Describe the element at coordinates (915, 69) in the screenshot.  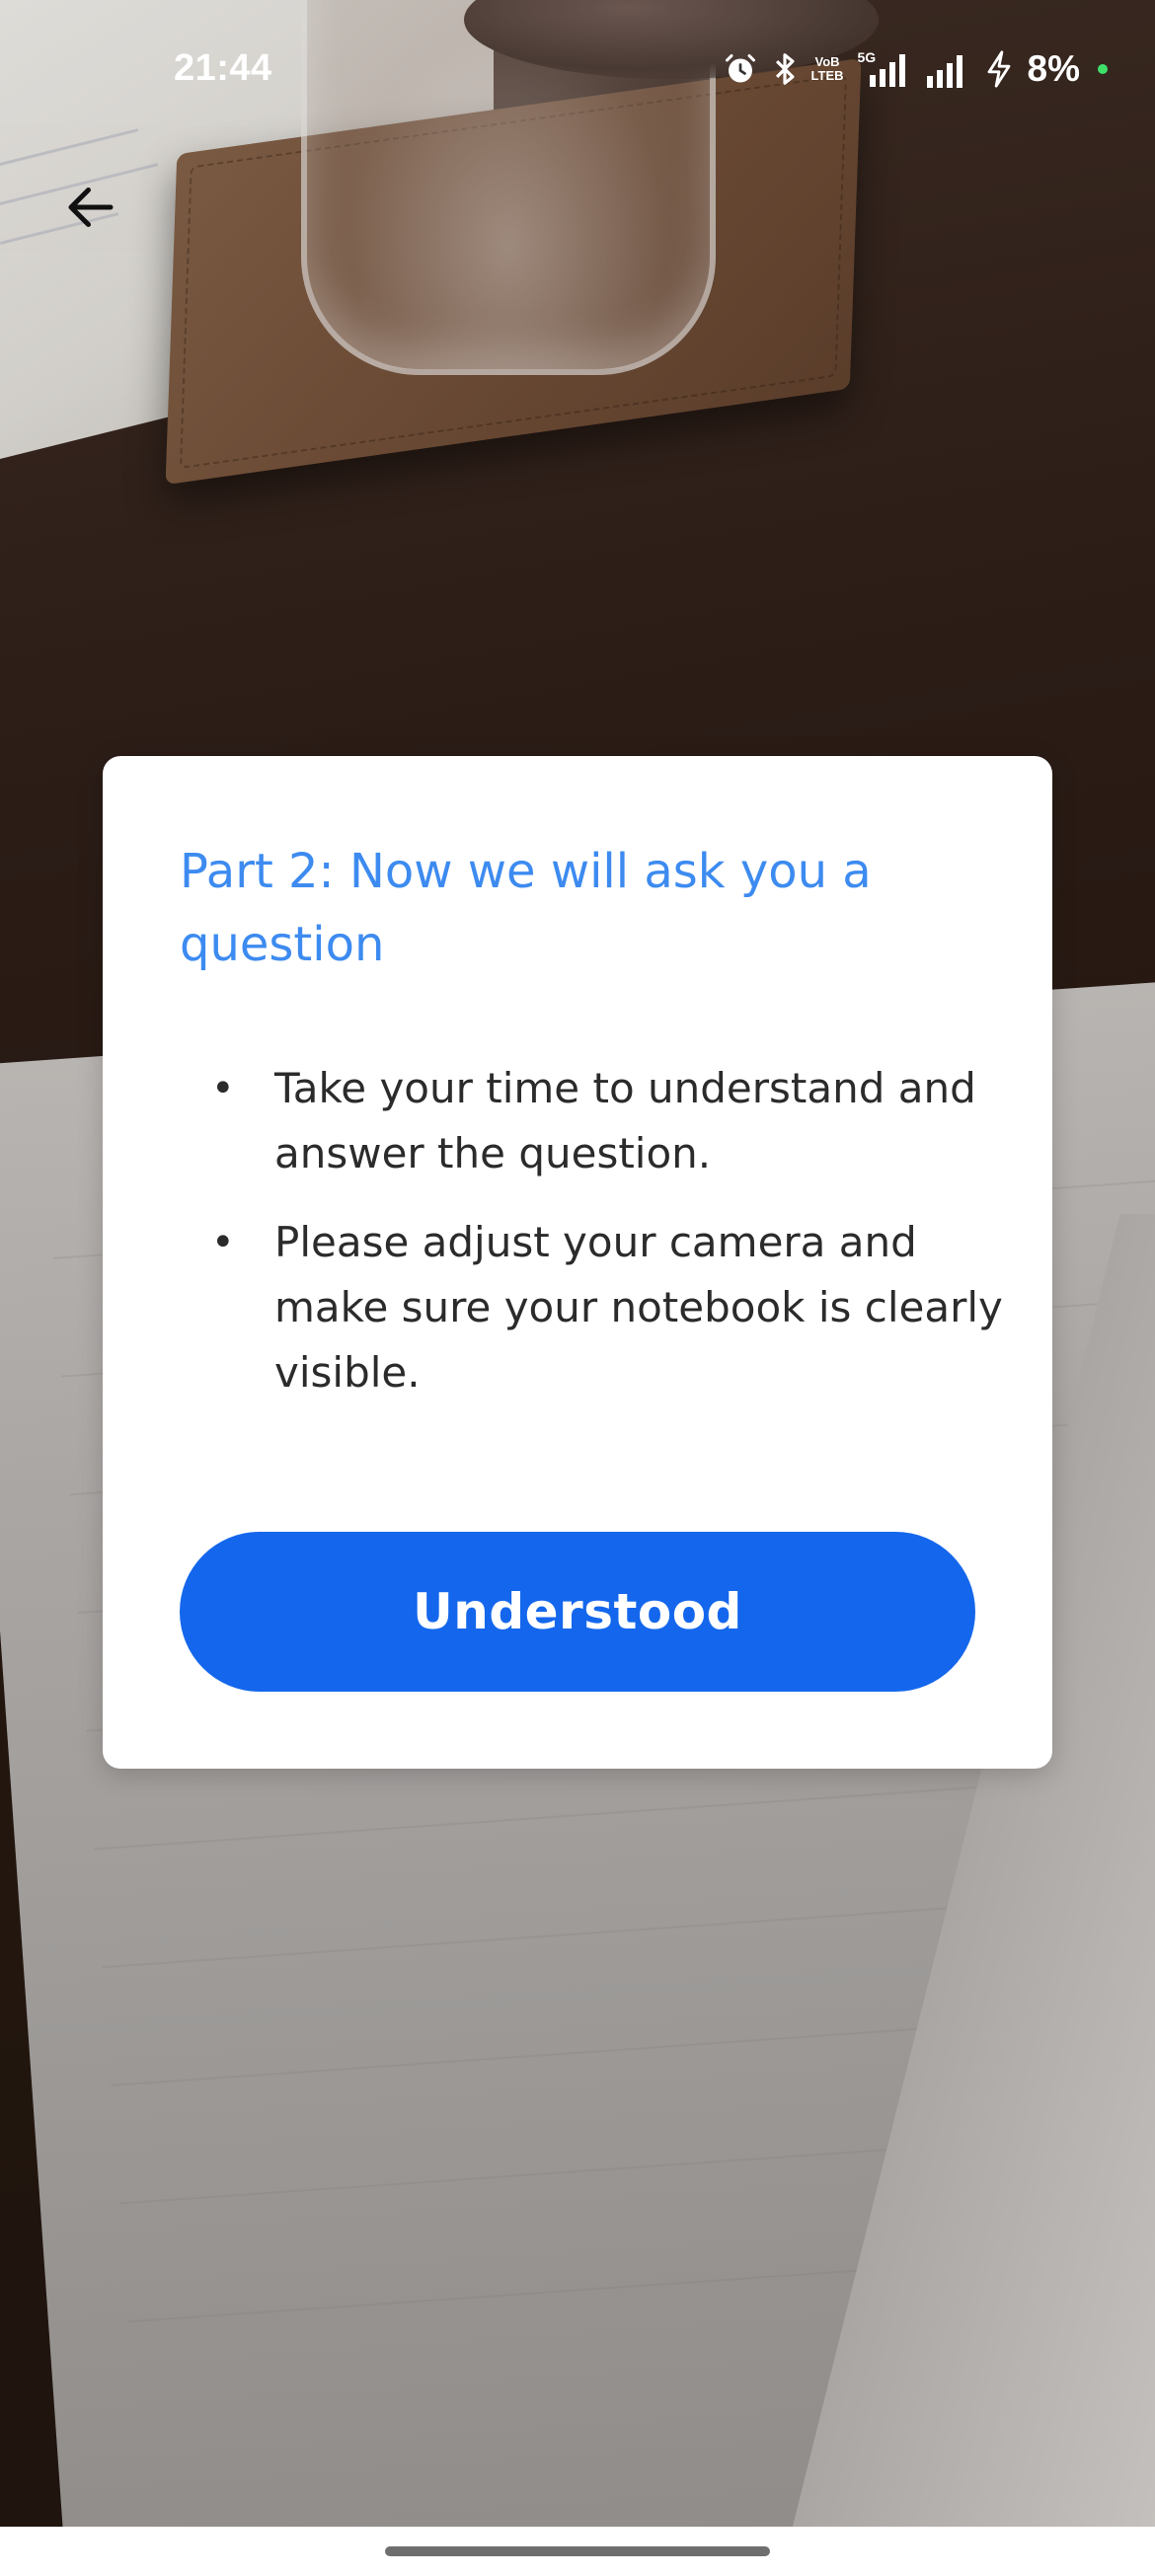
I see `status-icons: VoB LTEB 5G 8%` at that location.